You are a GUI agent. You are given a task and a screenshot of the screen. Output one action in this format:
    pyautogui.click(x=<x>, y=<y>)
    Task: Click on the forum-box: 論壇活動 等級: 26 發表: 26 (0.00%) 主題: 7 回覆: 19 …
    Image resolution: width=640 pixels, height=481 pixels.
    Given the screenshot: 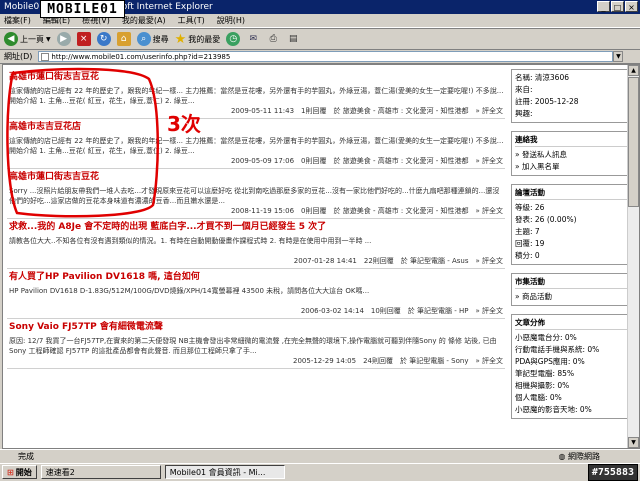 What is the action you would take?
    pyautogui.click(x=571, y=224)
    